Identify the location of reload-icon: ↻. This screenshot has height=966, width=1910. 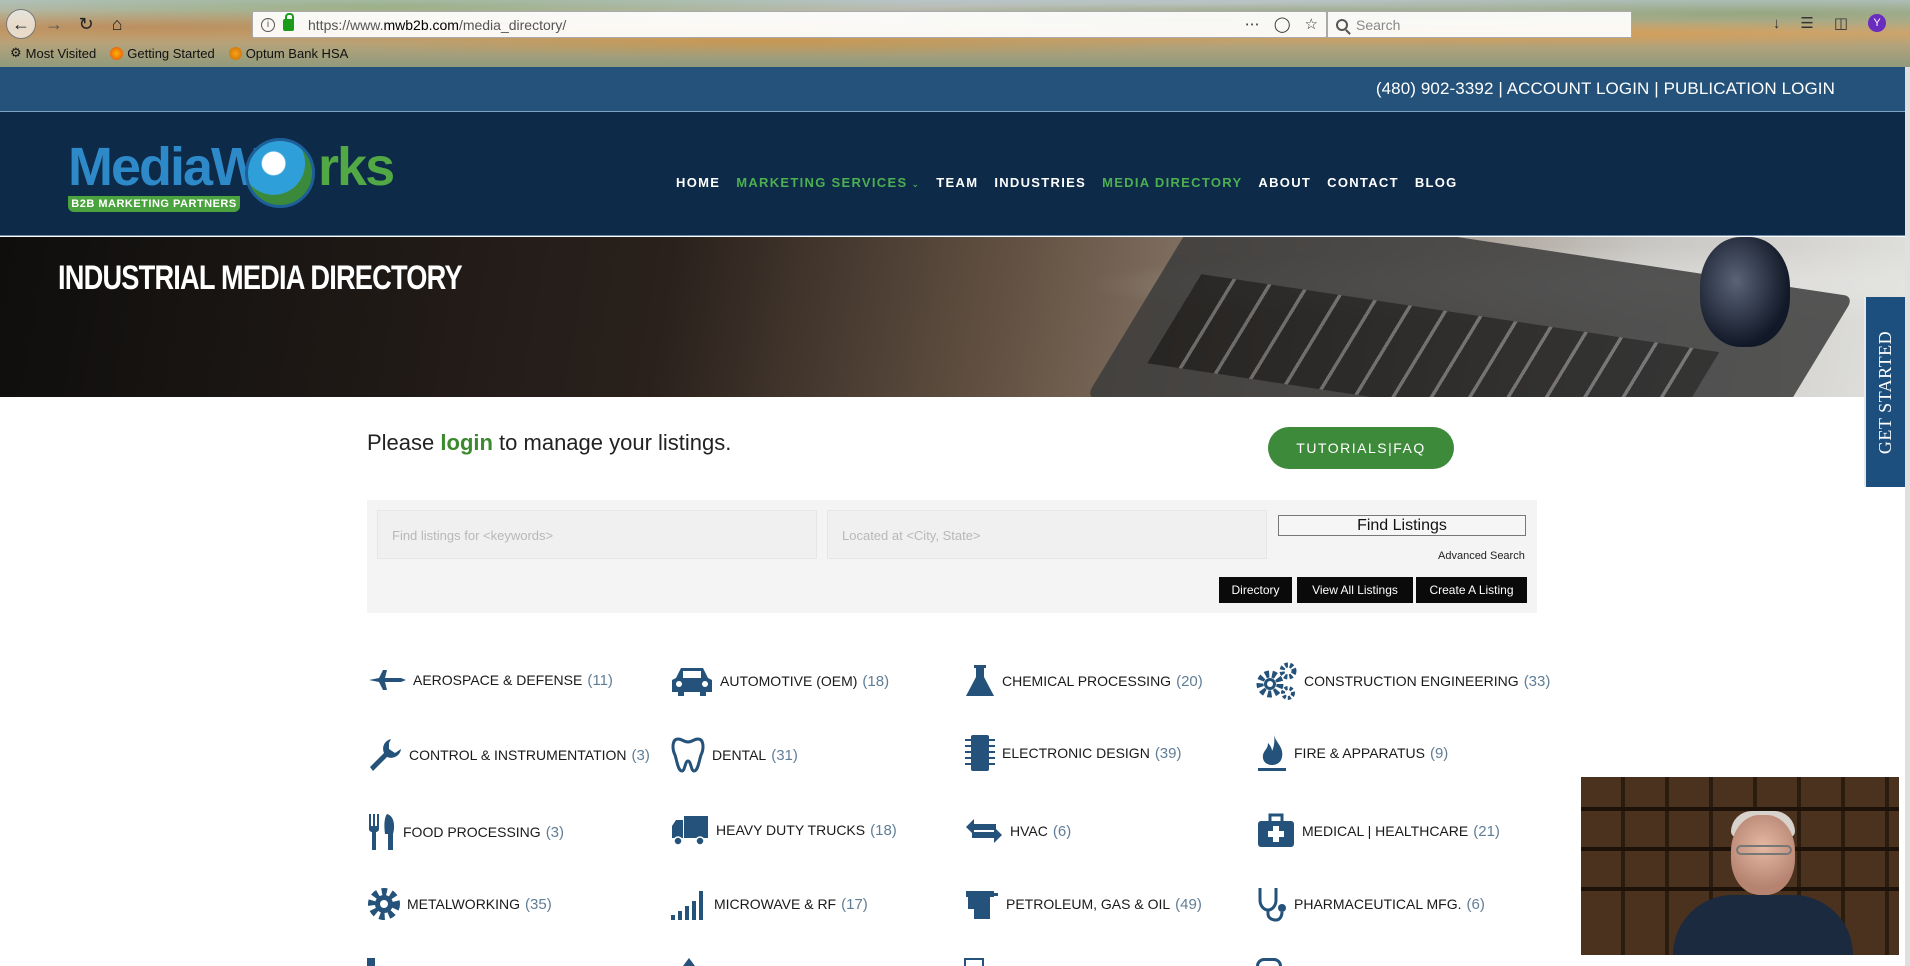
(86, 23).